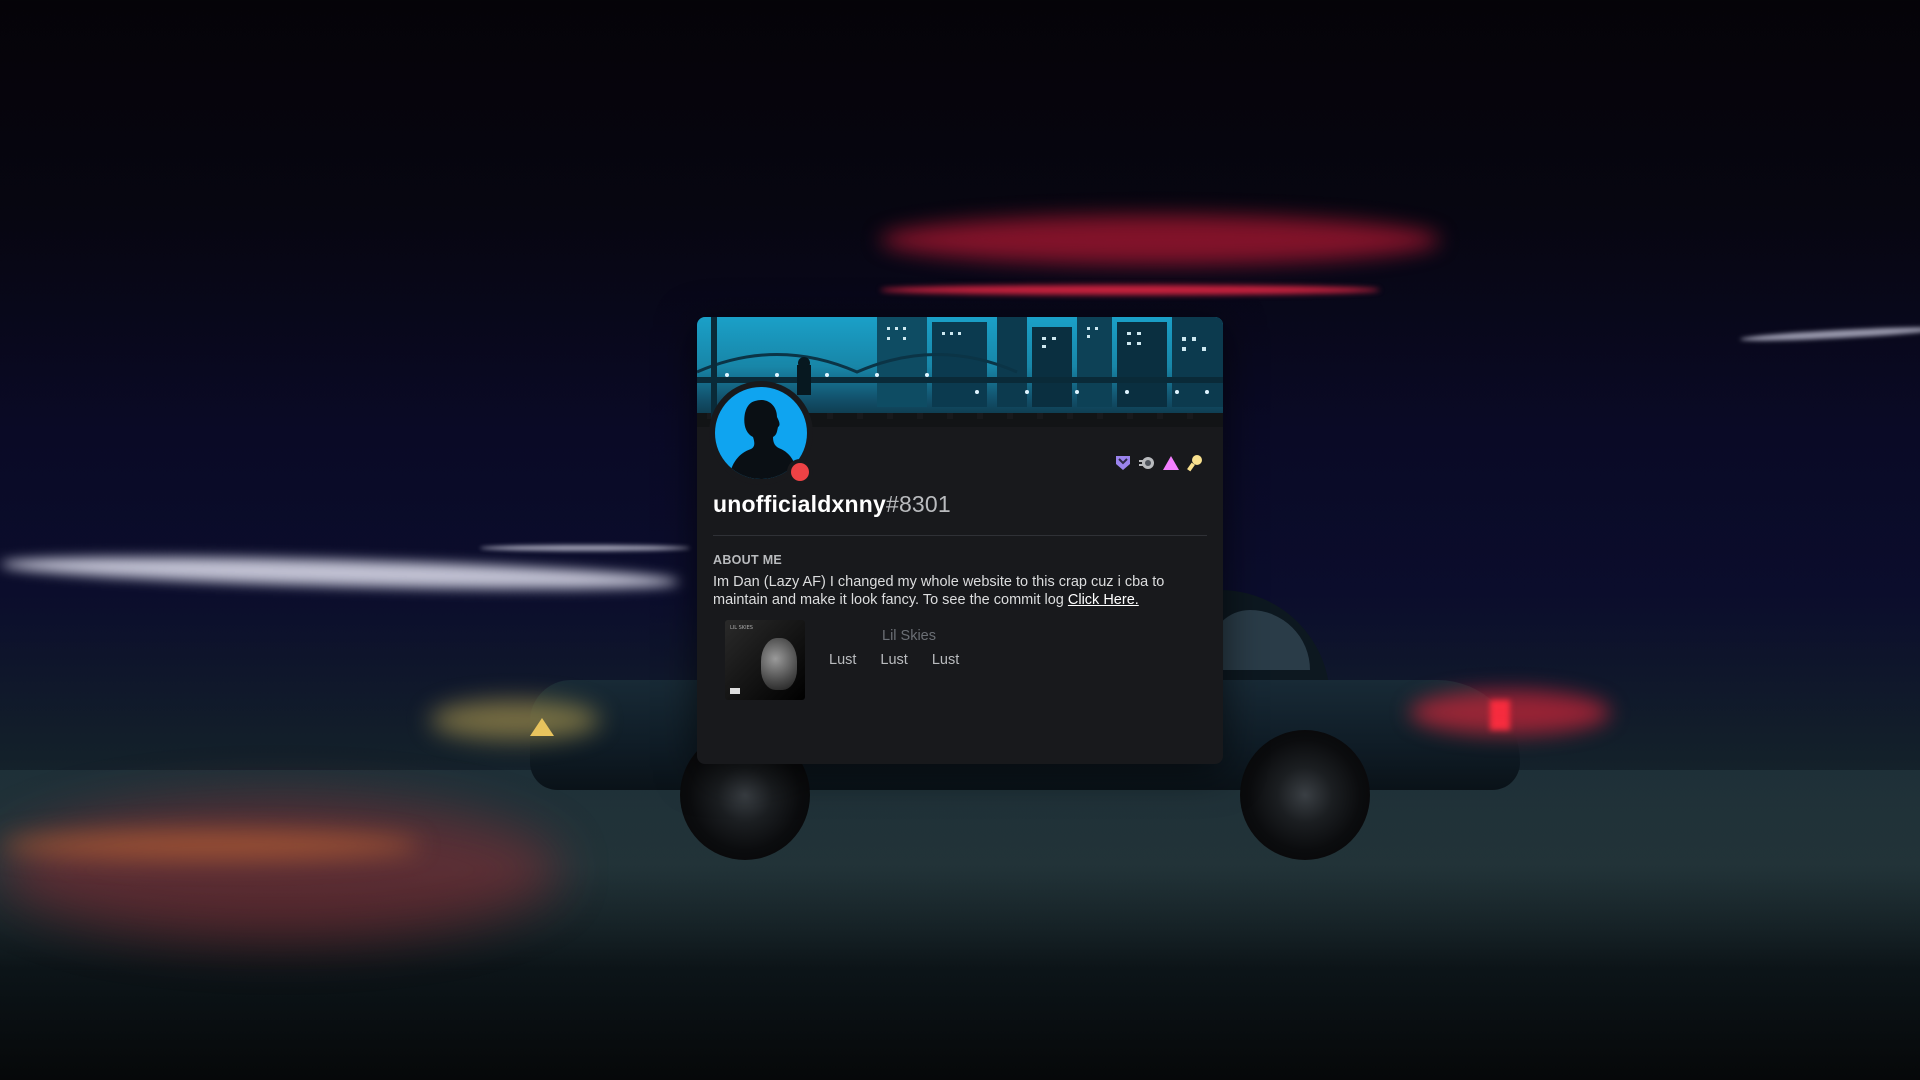  What do you see at coordinates (960, 535) in the screenshot?
I see `divider` at bounding box center [960, 535].